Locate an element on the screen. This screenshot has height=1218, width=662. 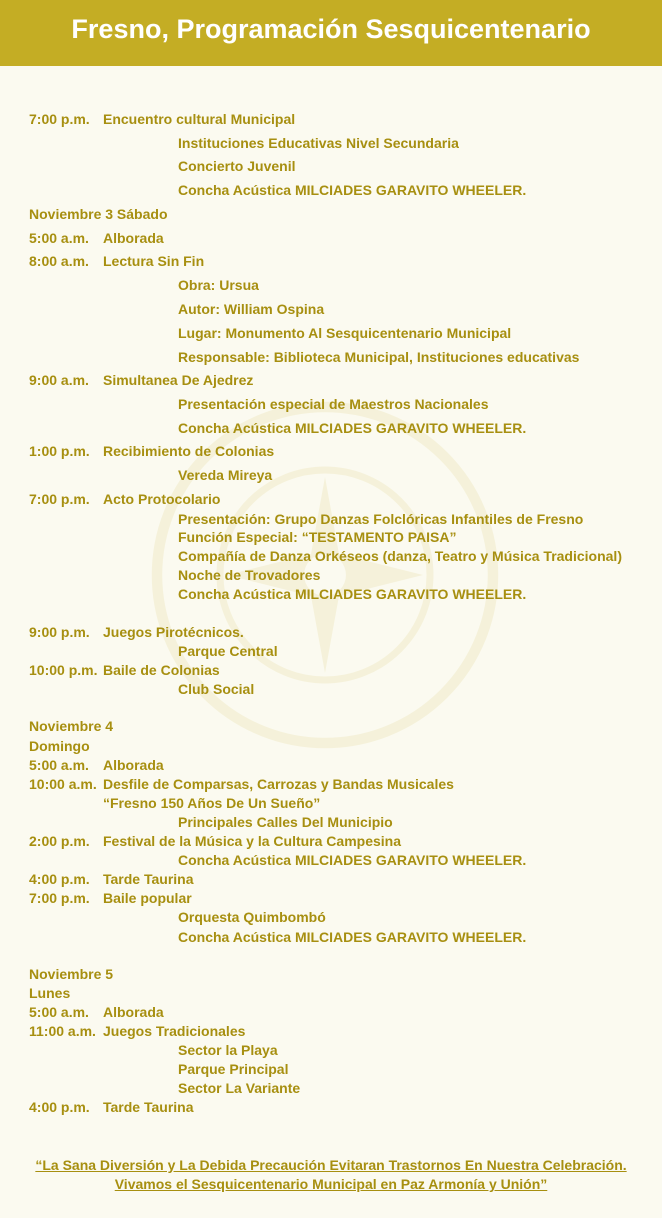
time-label: 2:00 p.m. is located at coordinates (59, 841).